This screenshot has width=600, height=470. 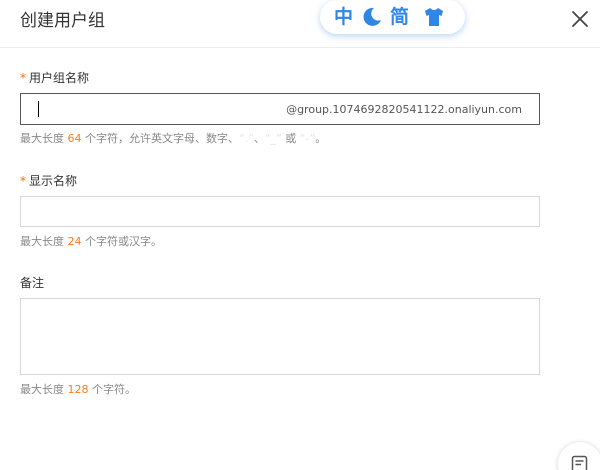 I want to click on display-name-label-text: 显示名称, so click(x=53, y=181).